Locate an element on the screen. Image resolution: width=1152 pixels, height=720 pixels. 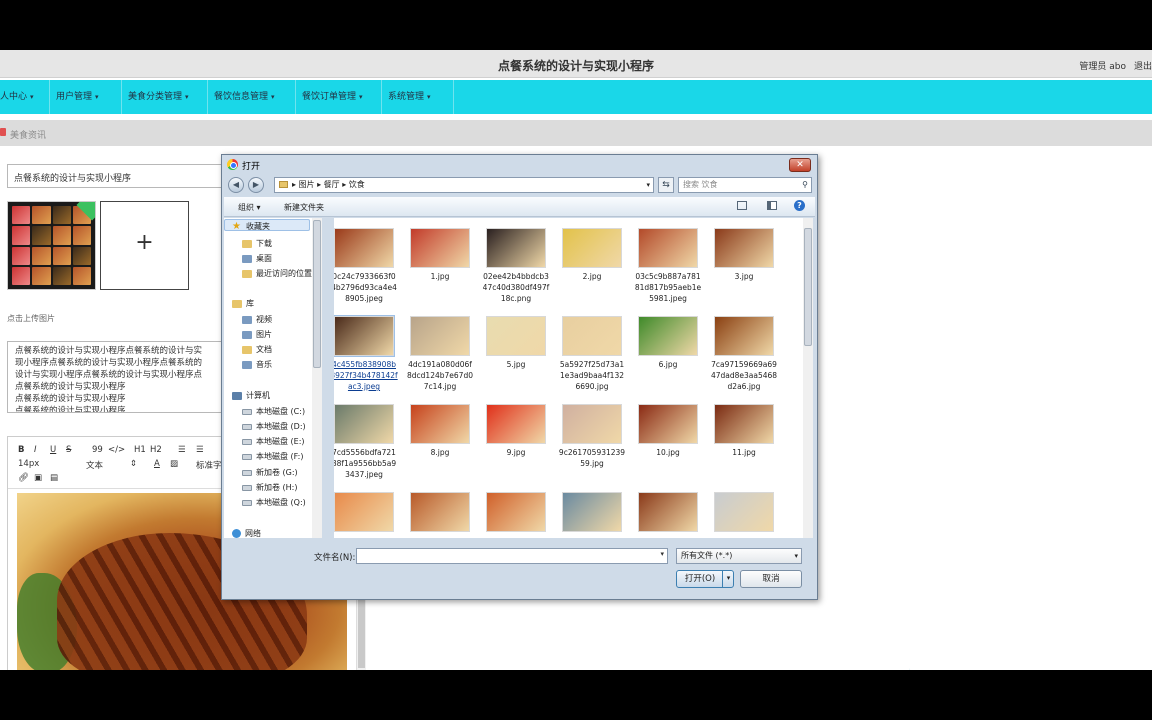
nav-item-orders: 餐饮订单管理 ▾ is located at coordinates (339, 97).